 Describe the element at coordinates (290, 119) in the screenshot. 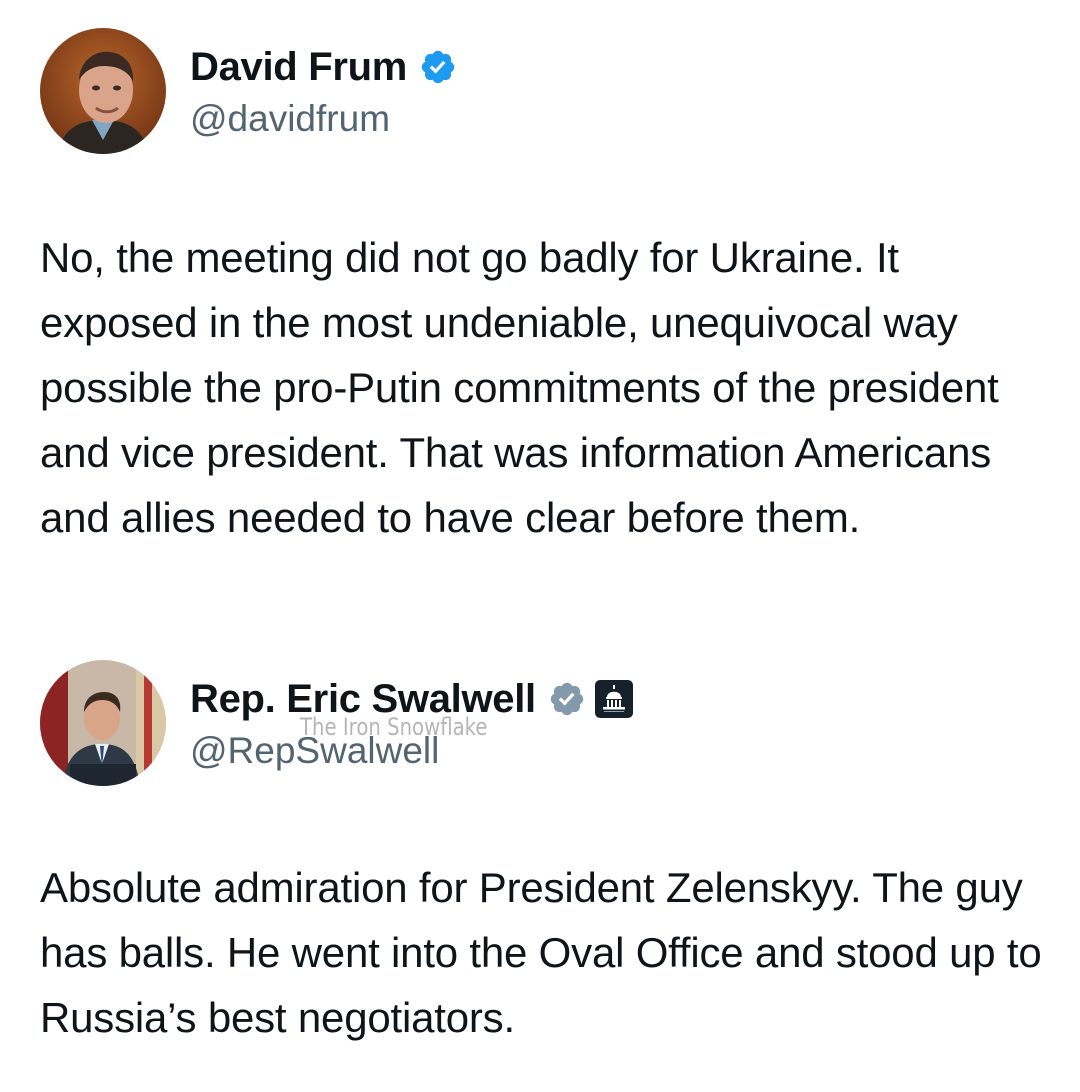

I see `author-handle: @davidfrum` at that location.